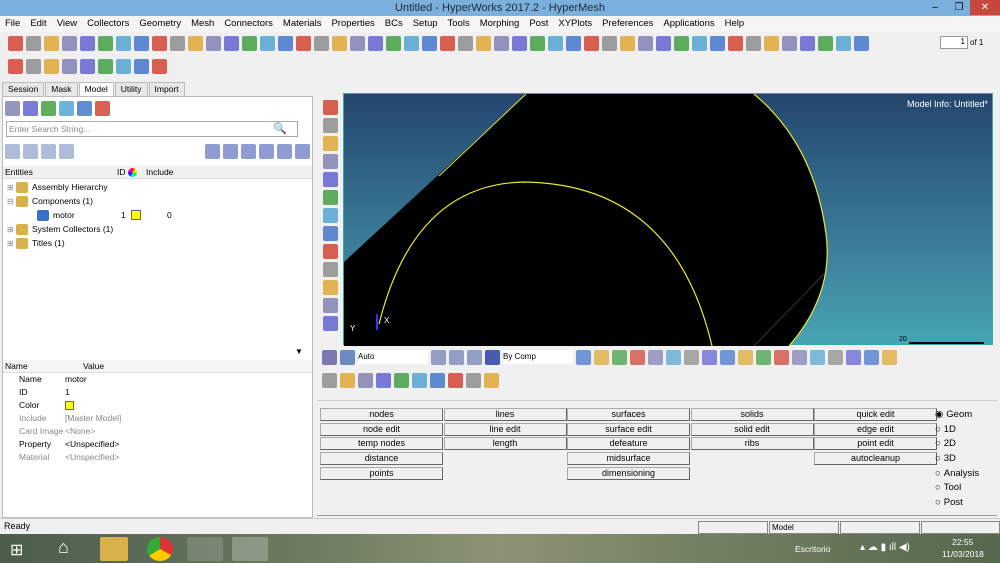 The width and height of the screenshot is (1000, 563). What do you see at coordinates (447, 43) in the screenshot?
I see `toolbar-tool-24-icon` at bounding box center [447, 43].